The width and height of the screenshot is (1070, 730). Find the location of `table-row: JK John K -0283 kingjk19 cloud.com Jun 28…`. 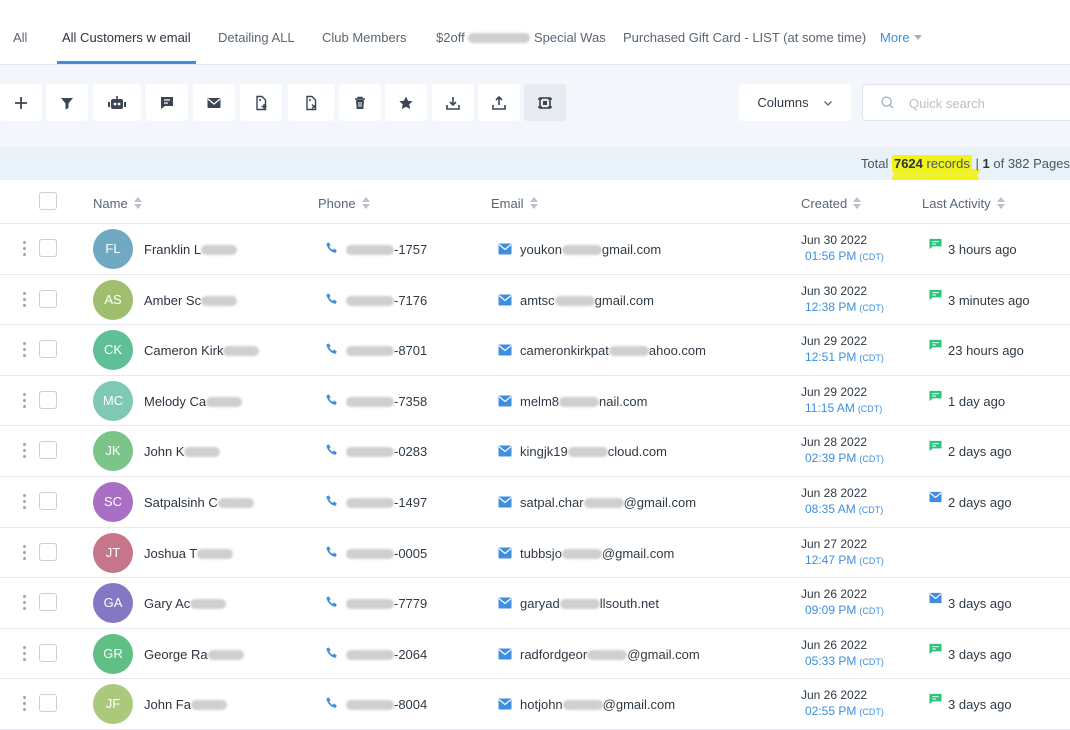

table-row: JK John K -0283 kingjk19 cloud.com Jun 28… is located at coordinates (535, 451).